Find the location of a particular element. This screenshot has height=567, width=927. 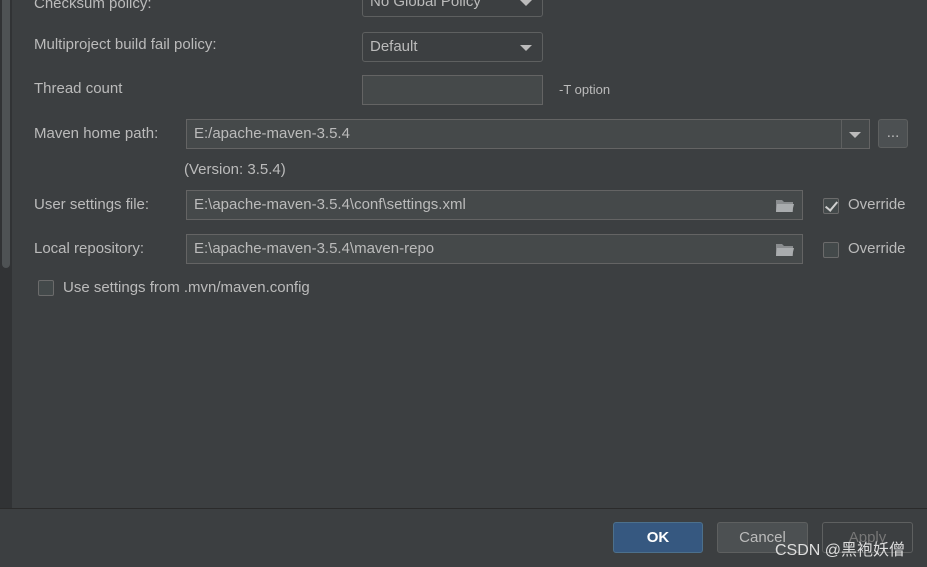

local-repo-override-label: Override is located at coordinates (877, 248).